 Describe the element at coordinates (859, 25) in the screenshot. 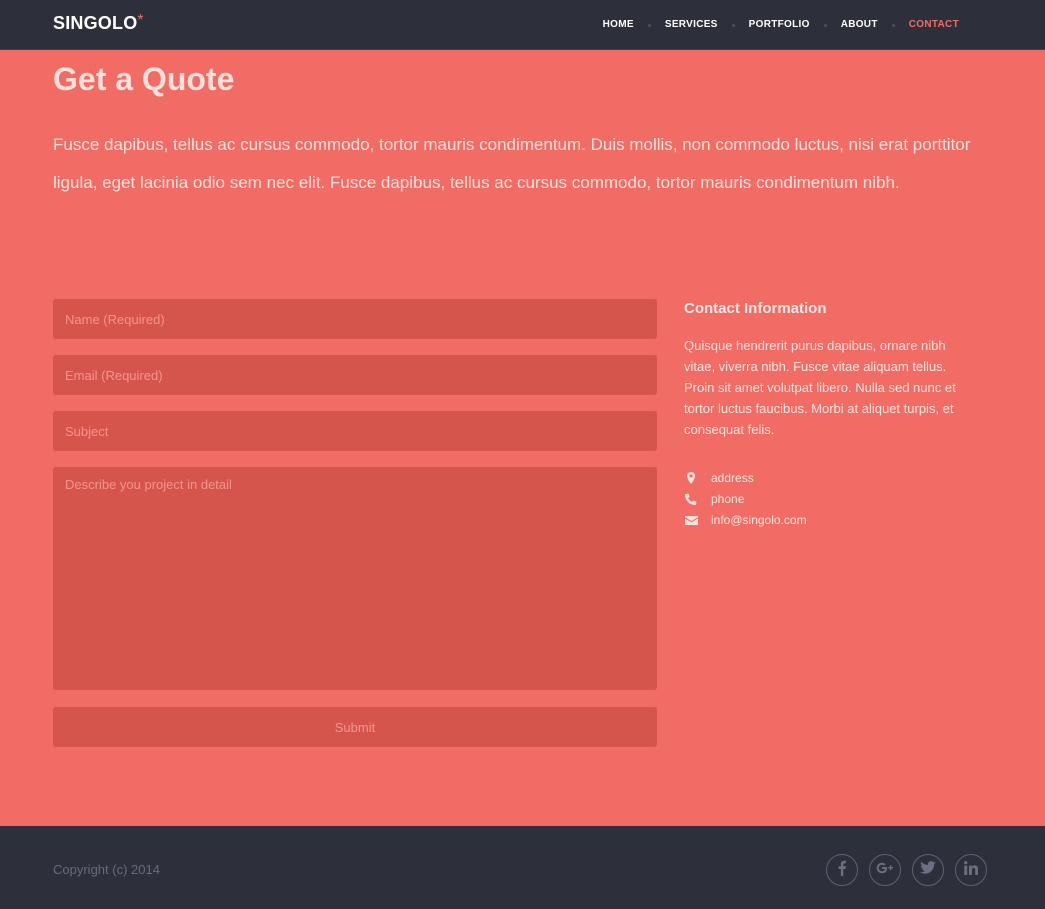

I see `nav-about: ABOUT` at that location.